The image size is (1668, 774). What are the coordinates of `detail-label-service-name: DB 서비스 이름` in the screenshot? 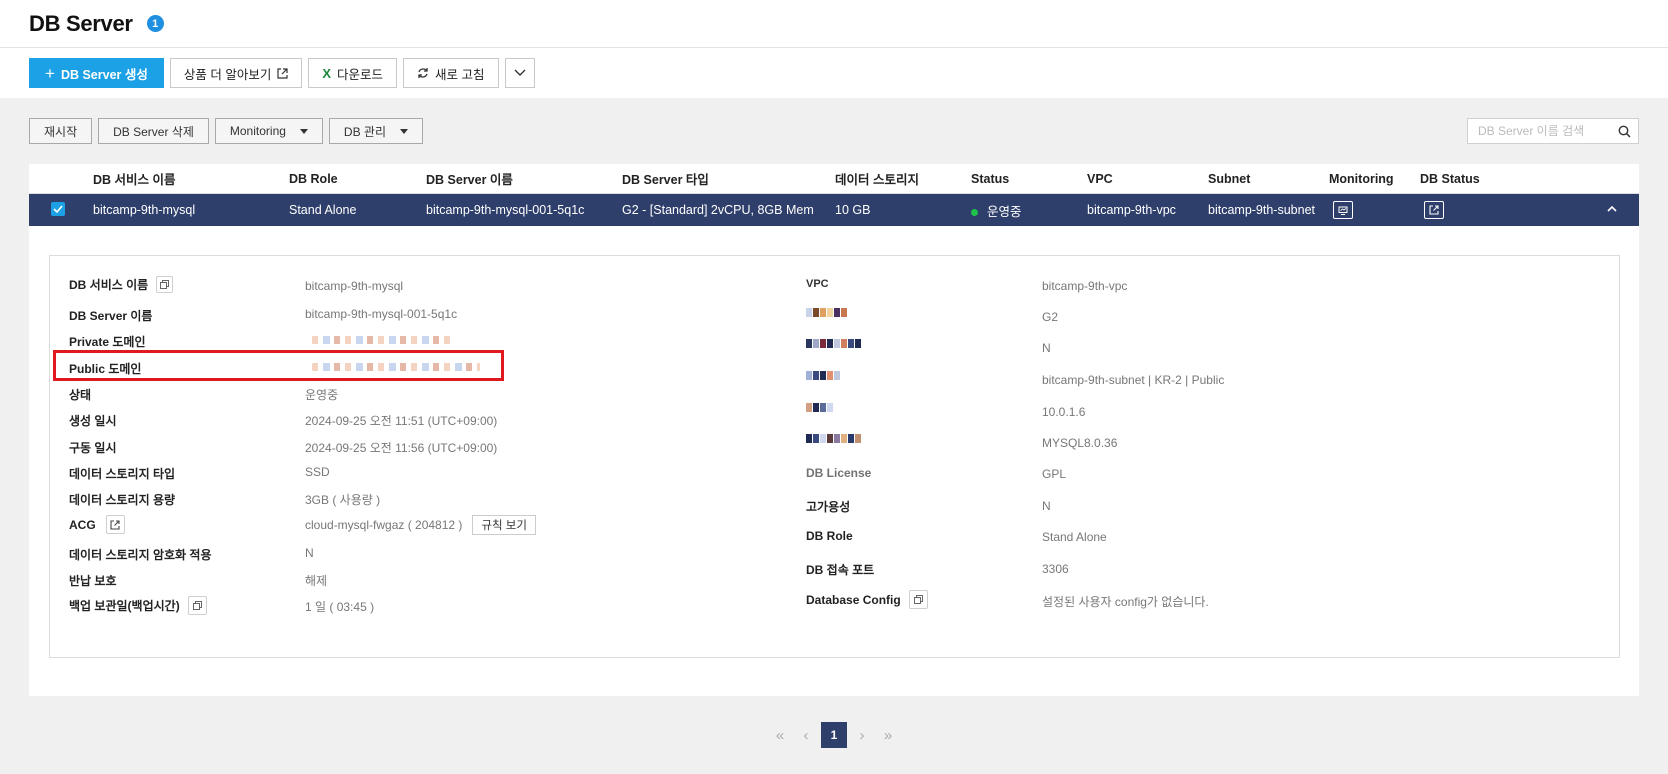 It's located at (121, 284).